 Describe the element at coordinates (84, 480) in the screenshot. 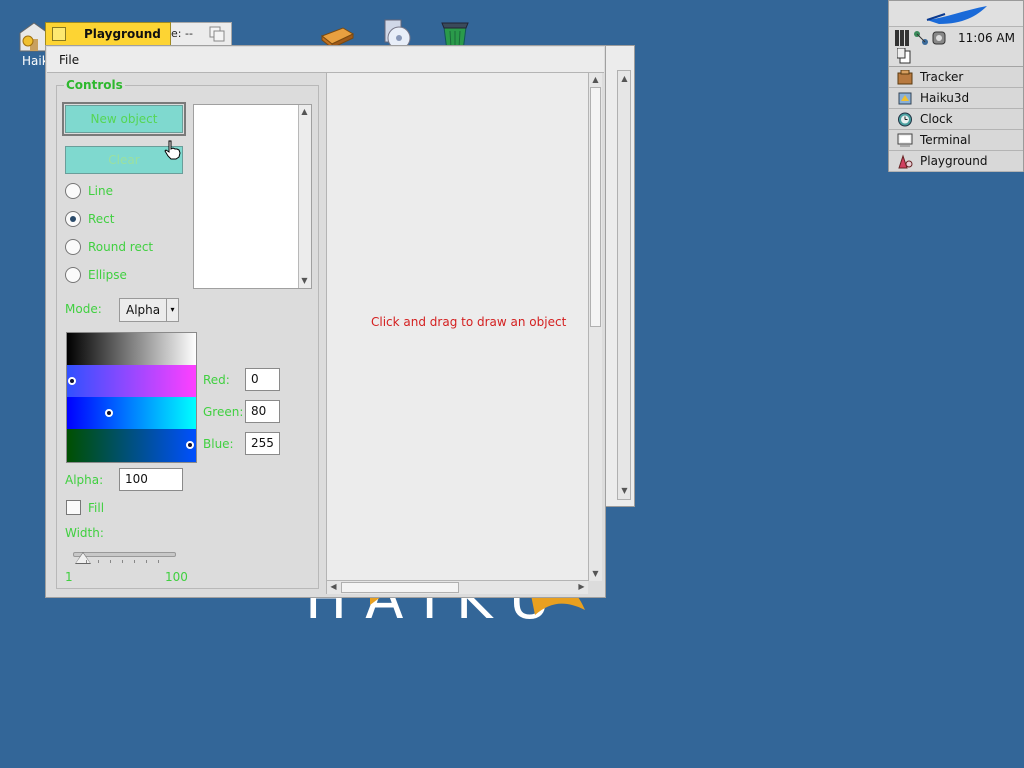

I see `alpha-label: Alpha:` at that location.